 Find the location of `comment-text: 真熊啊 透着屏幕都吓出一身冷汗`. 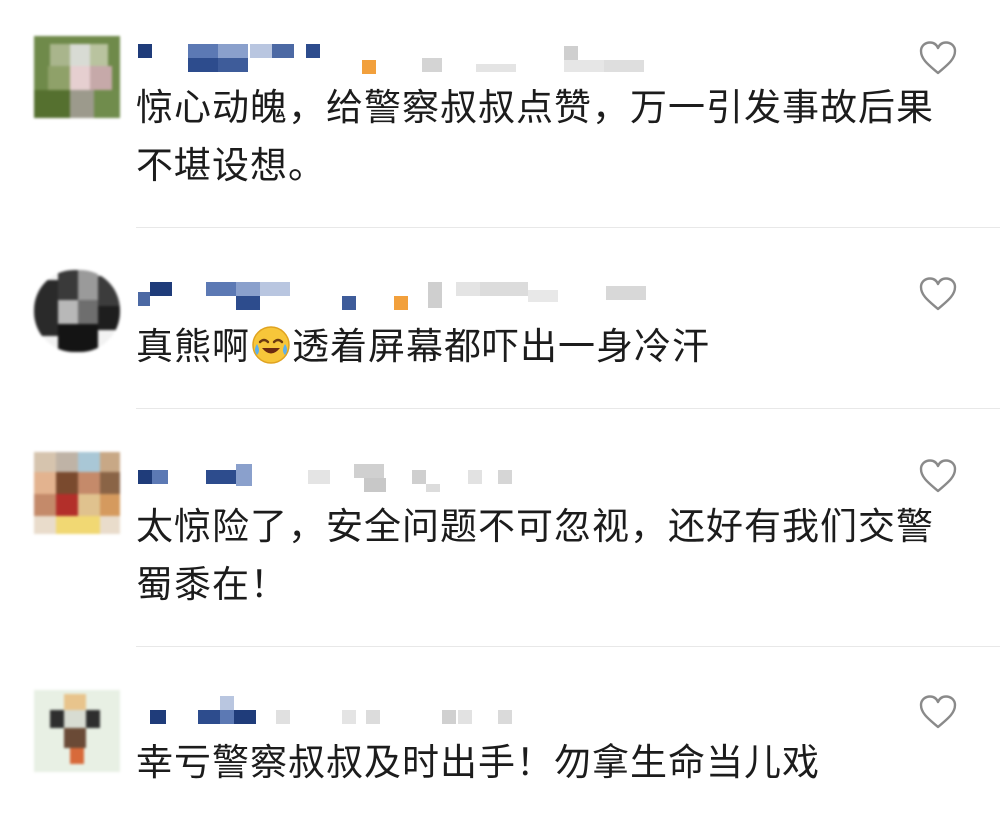

comment-text: 真熊啊 透着屏幕都吓出一身冷汗 is located at coordinates (551, 347).